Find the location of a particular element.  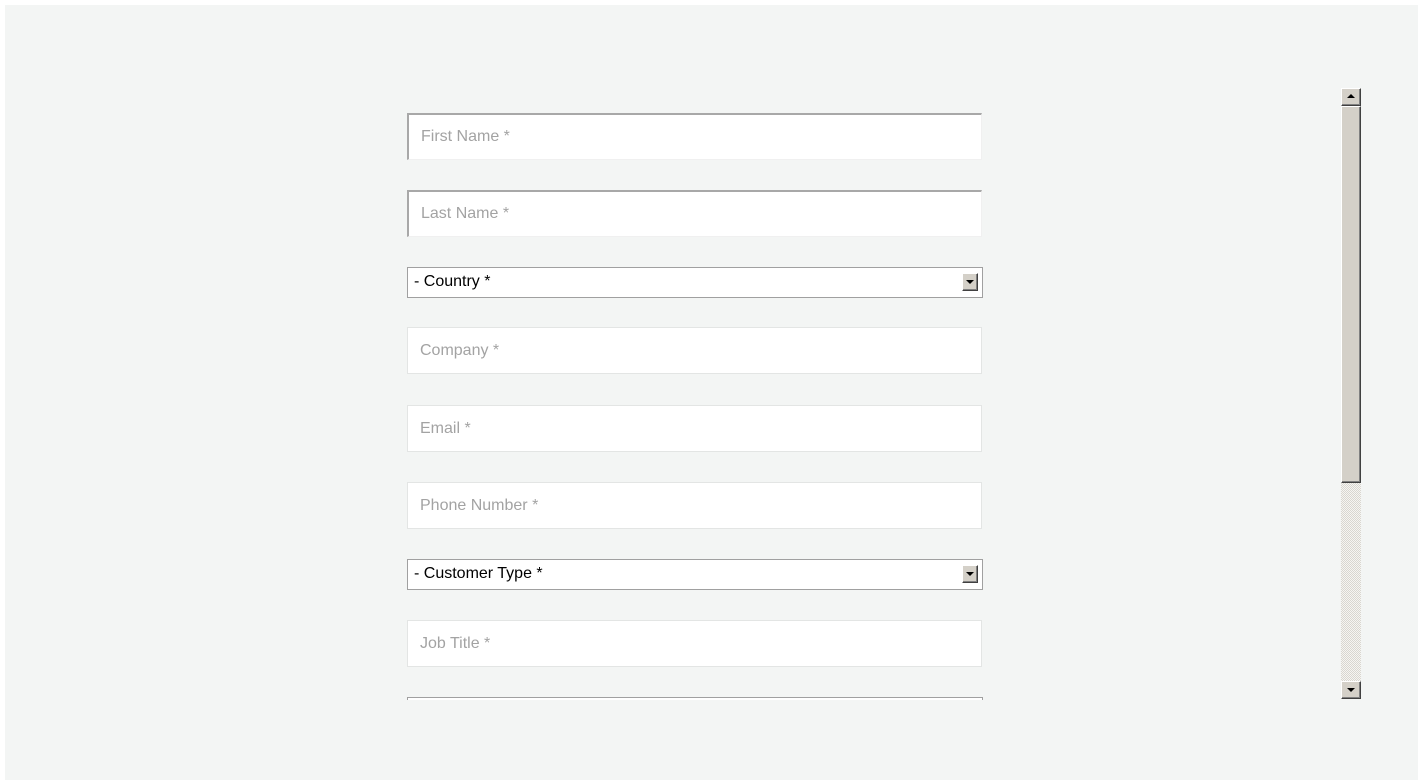

customer-type-select: - Customer Type * is located at coordinates (695, 574).